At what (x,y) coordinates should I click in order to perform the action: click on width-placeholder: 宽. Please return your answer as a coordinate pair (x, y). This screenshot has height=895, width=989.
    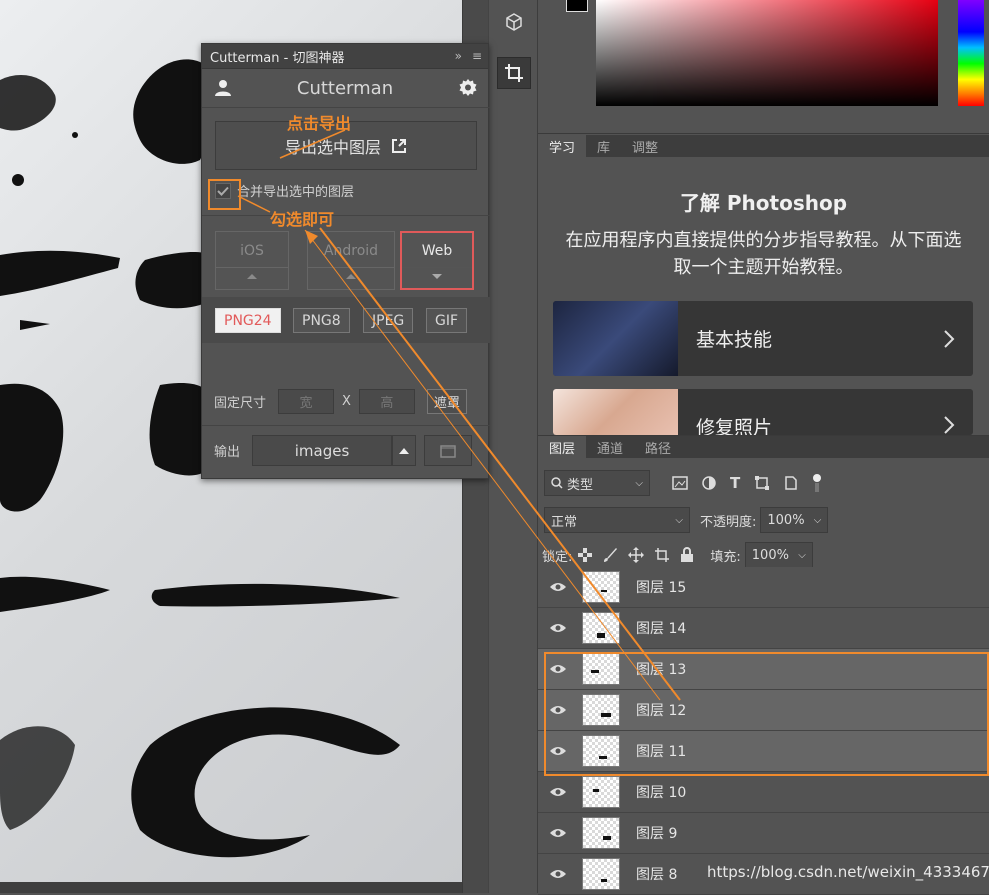
    Looking at the image, I should click on (306, 403).